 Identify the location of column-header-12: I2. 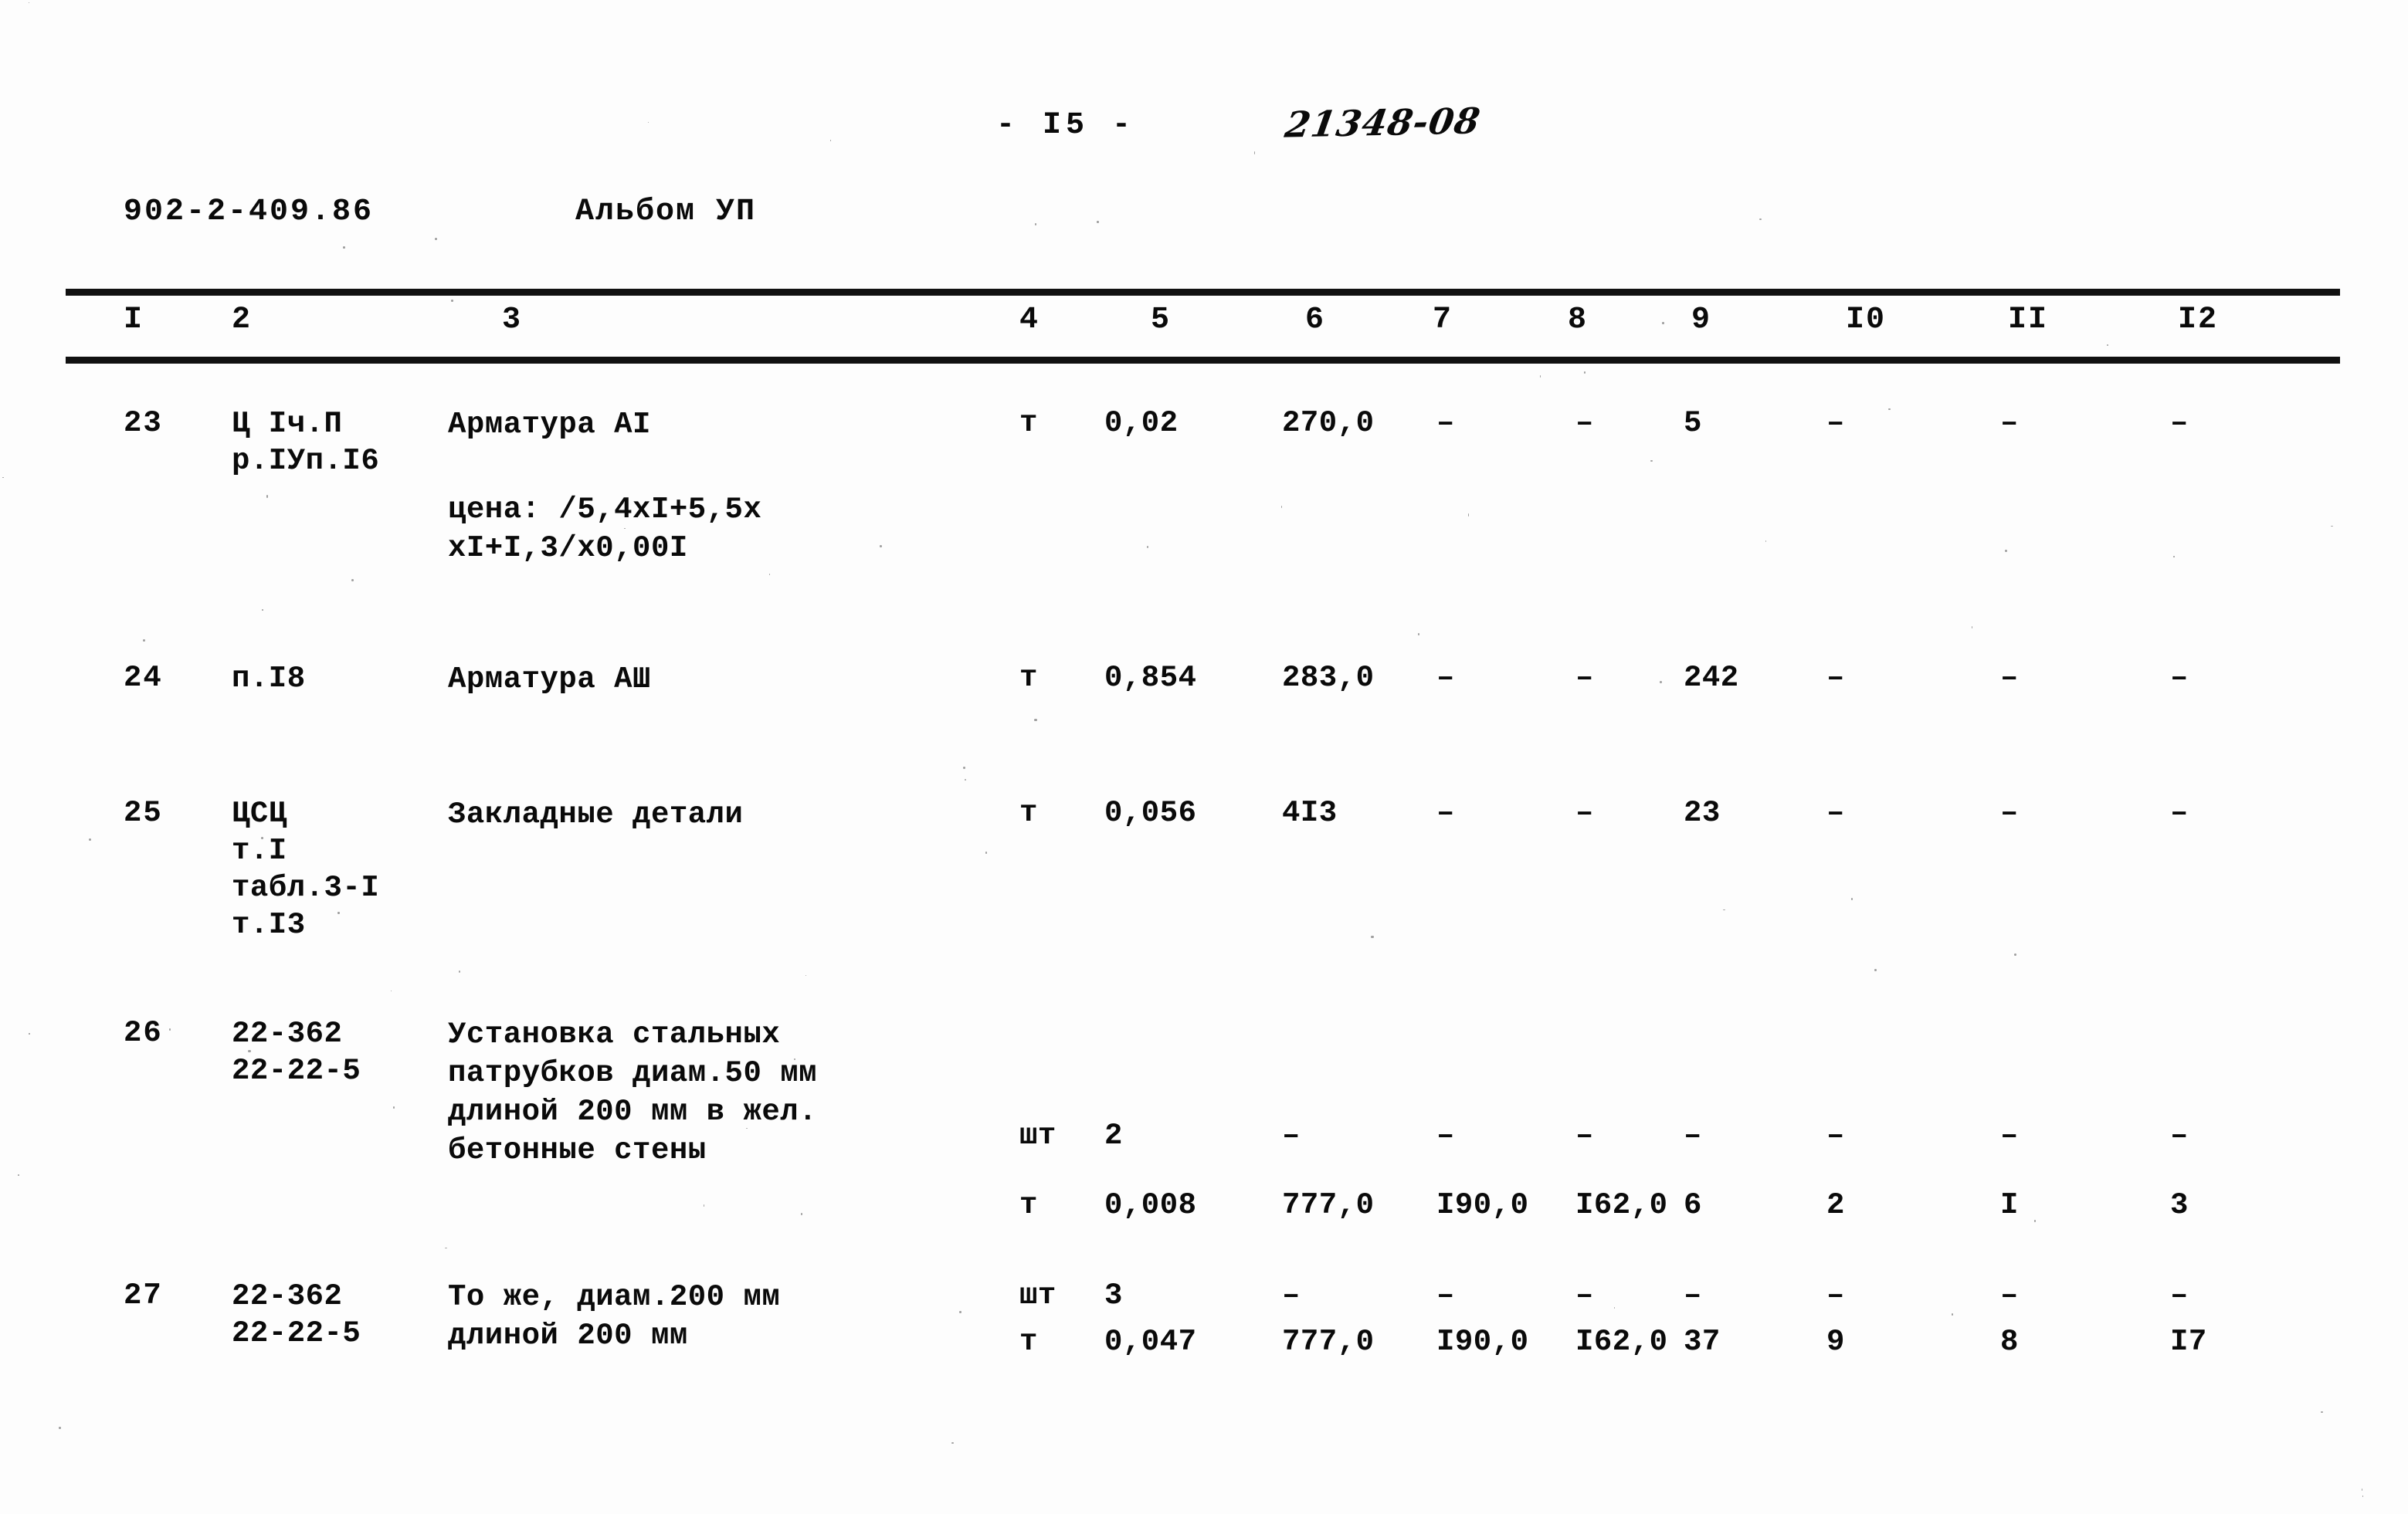
(2198, 320).